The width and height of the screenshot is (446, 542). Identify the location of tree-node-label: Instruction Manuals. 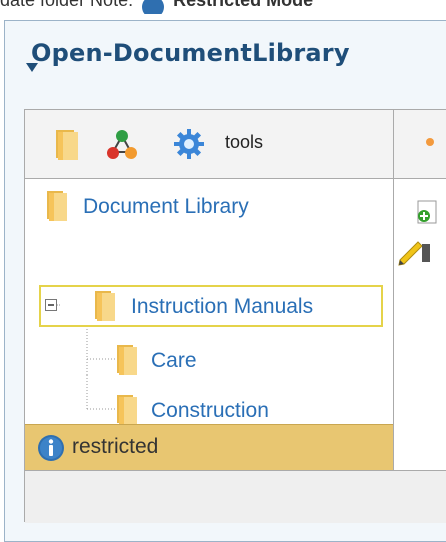
(222, 306).